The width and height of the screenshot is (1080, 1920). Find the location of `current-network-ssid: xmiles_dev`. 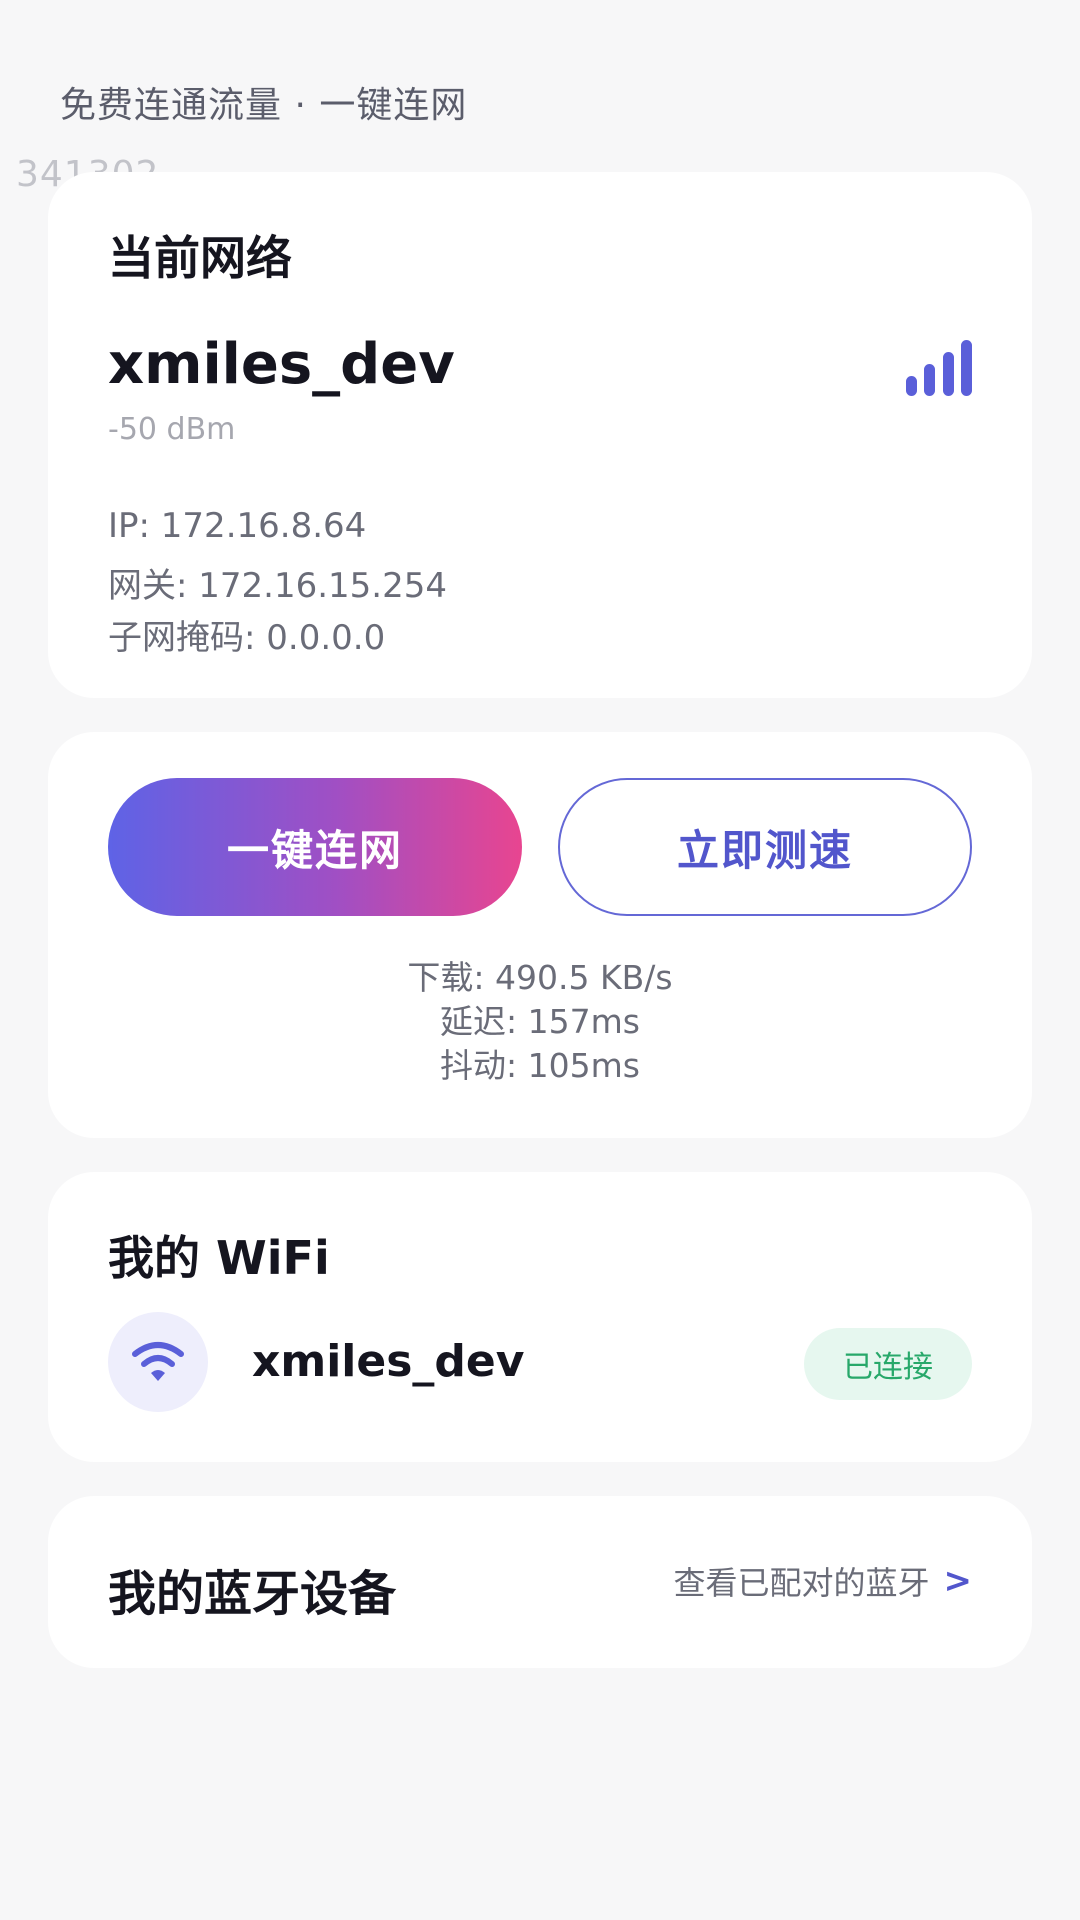

current-network-ssid: xmiles_dev is located at coordinates (281, 364).